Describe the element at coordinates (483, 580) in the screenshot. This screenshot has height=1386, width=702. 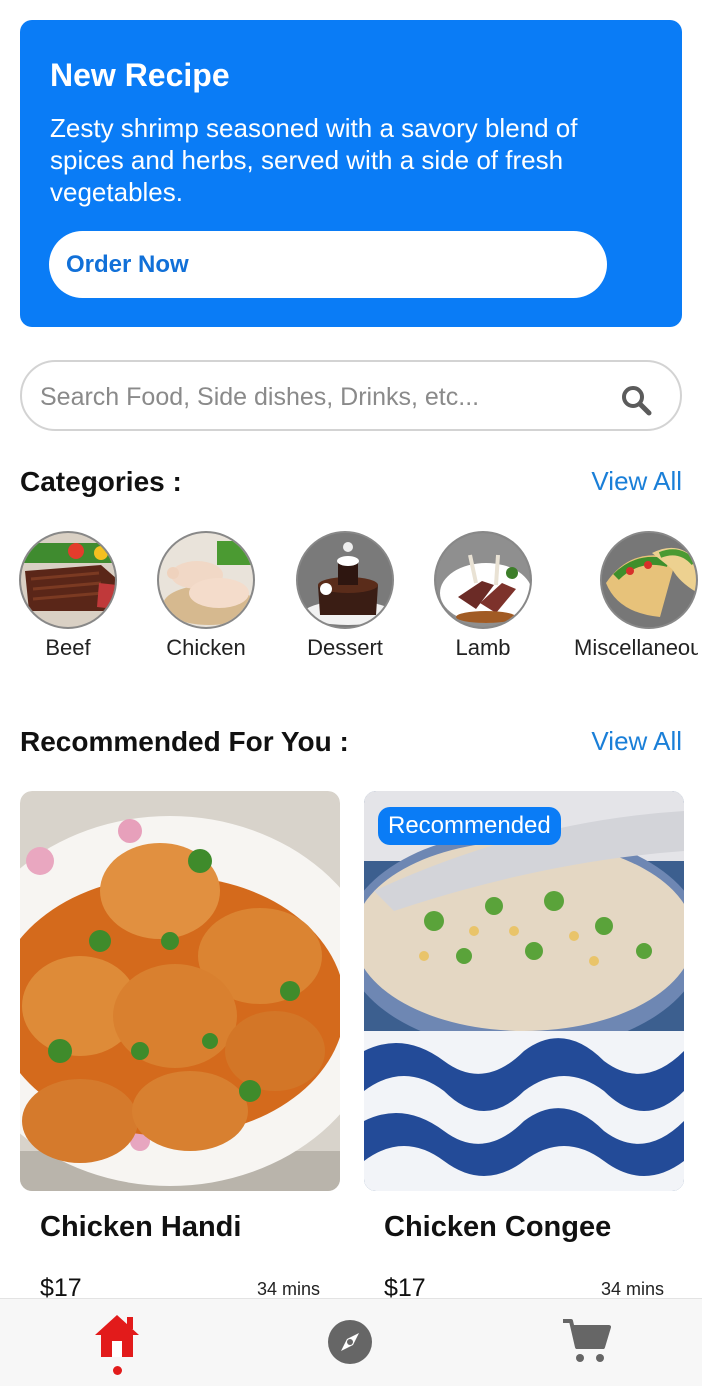
I see `lamb-image` at that location.